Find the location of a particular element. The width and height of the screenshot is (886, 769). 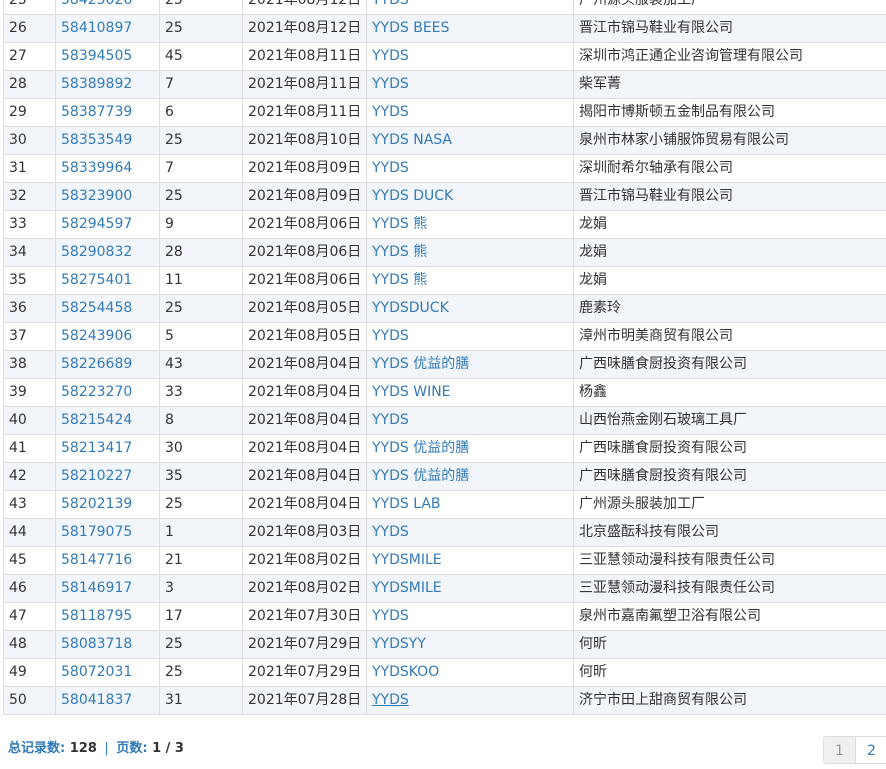

class-cell: 28 is located at coordinates (174, 252).